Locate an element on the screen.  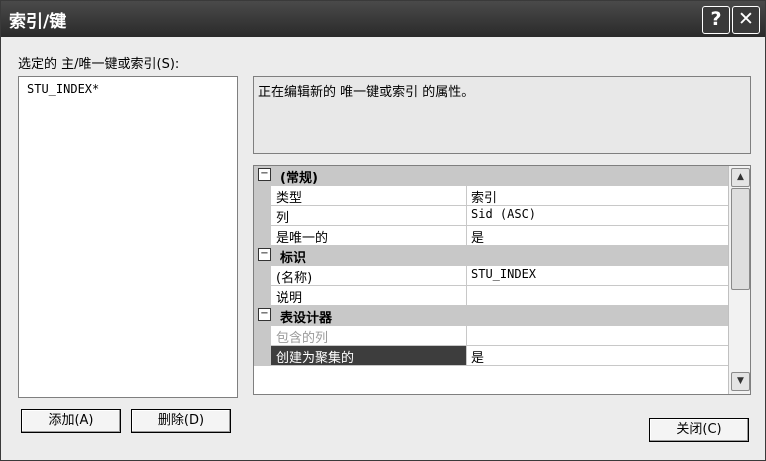
property-name: 列 is located at coordinates (283, 218).